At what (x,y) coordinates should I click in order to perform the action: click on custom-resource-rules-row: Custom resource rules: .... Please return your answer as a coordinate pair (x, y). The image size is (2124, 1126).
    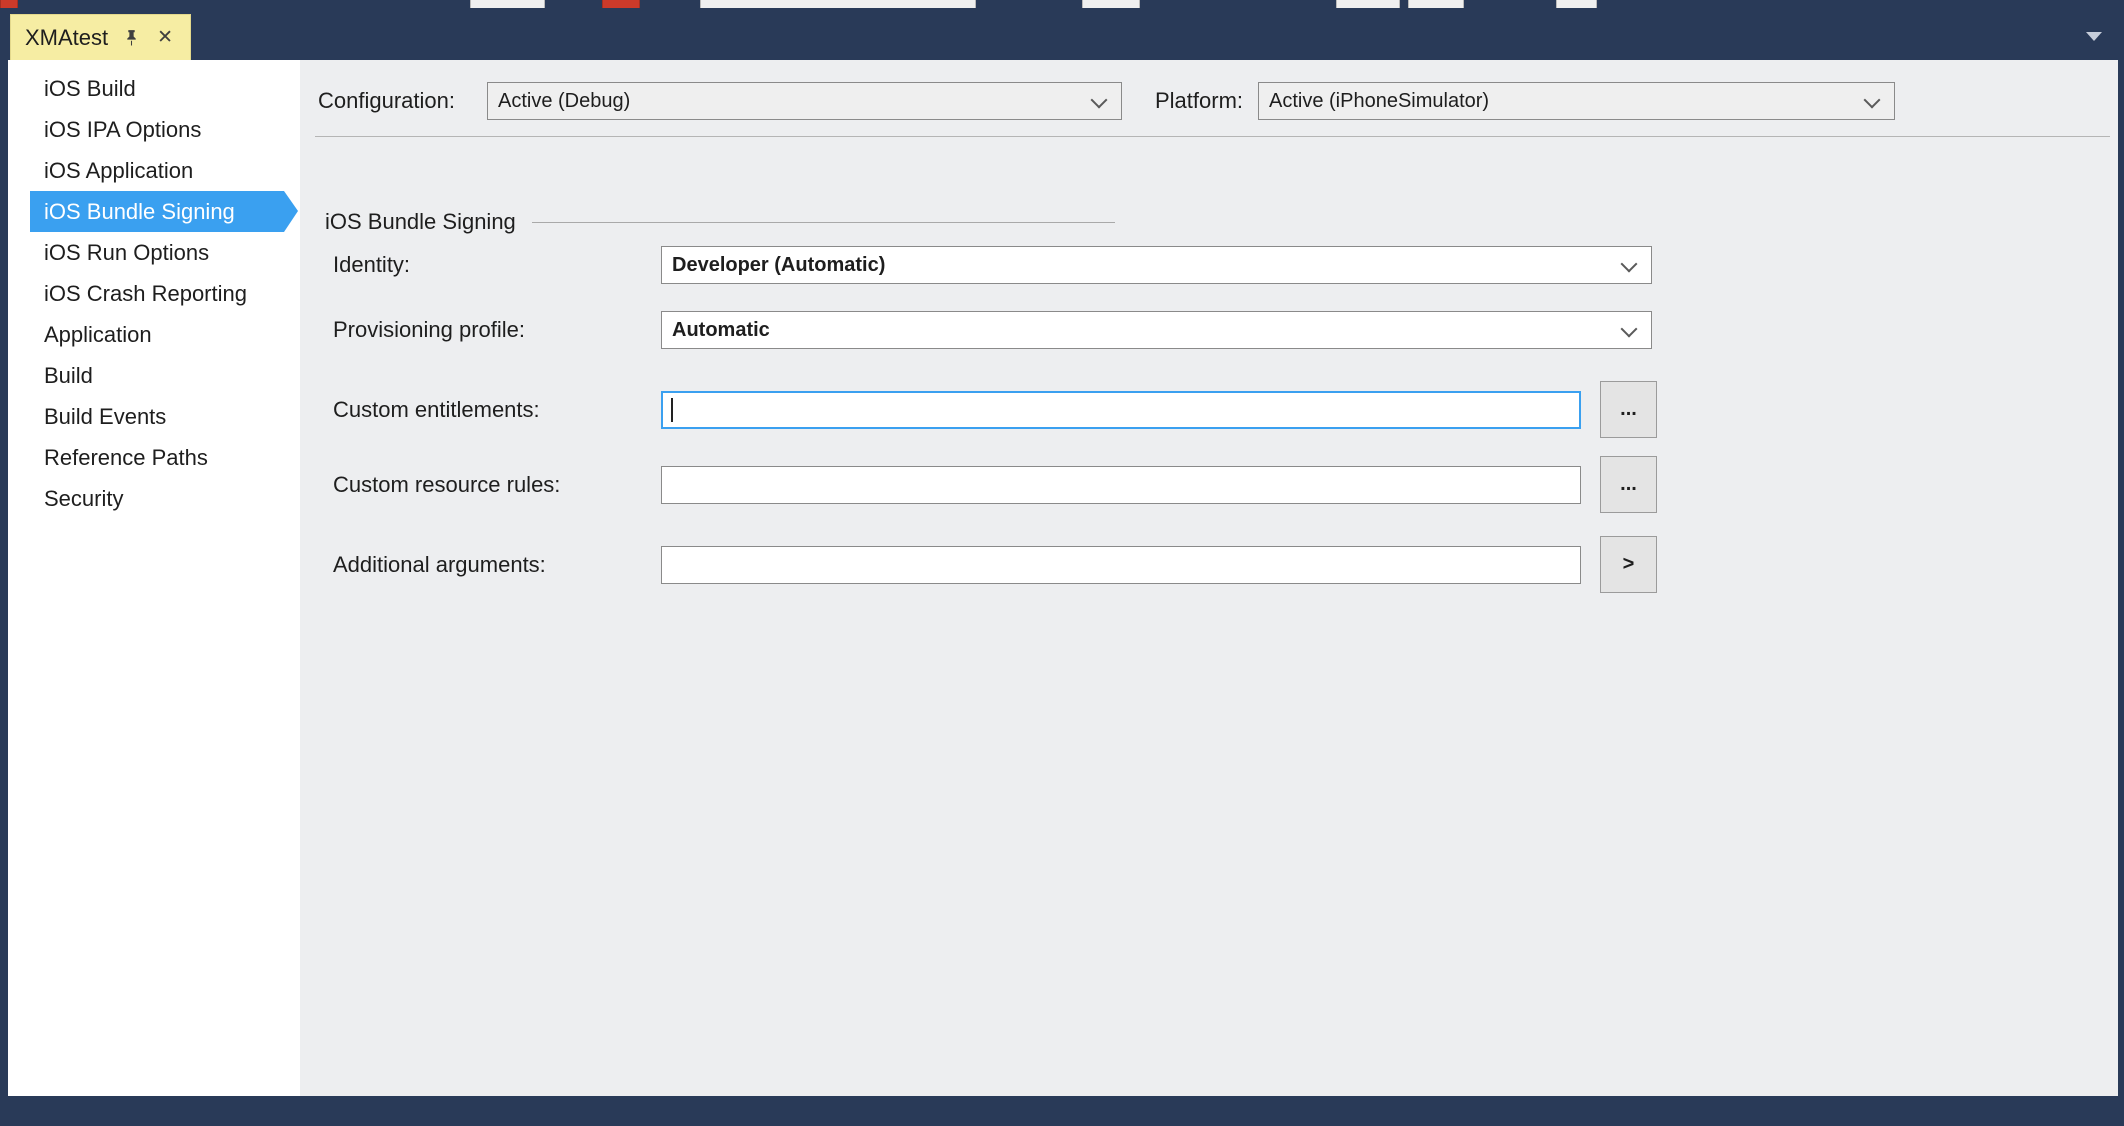
    Looking at the image, I should click on (1209, 484).